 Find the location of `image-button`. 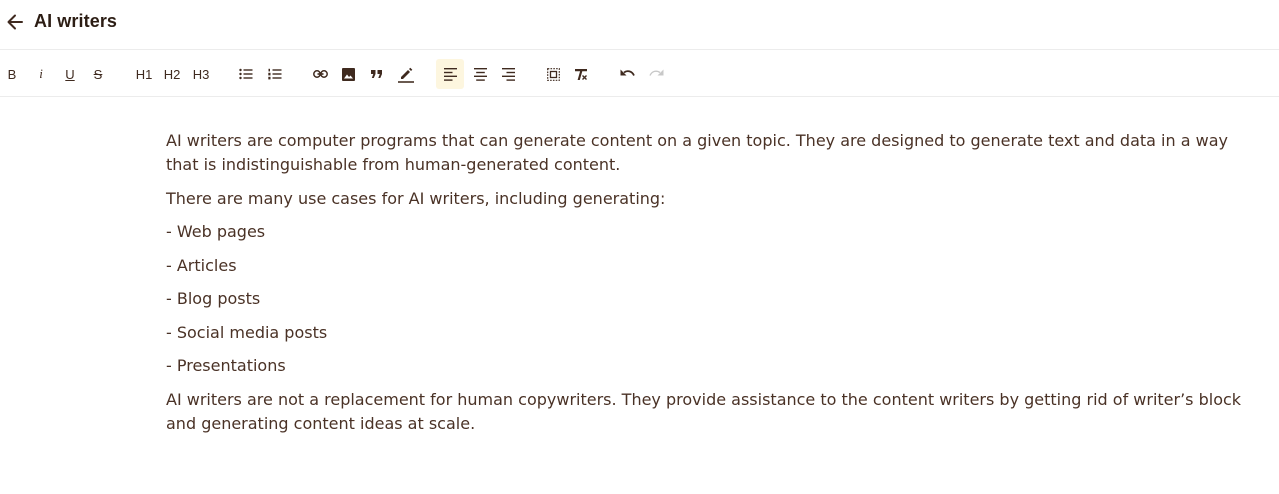

image-button is located at coordinates (348, 74).